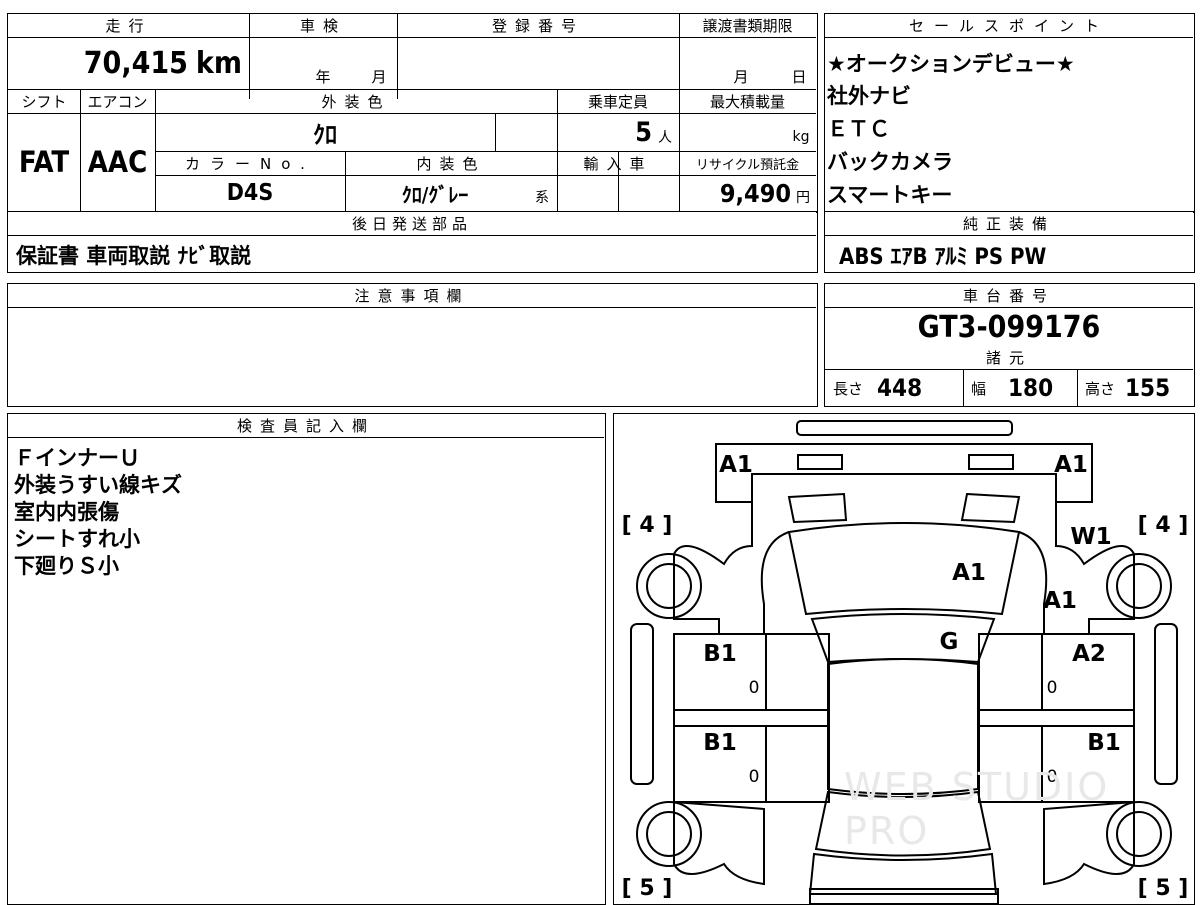  Describe the element at coordinates (77, 539) in the screenshot. I see `inspector-line: シートすれ小` at that location.